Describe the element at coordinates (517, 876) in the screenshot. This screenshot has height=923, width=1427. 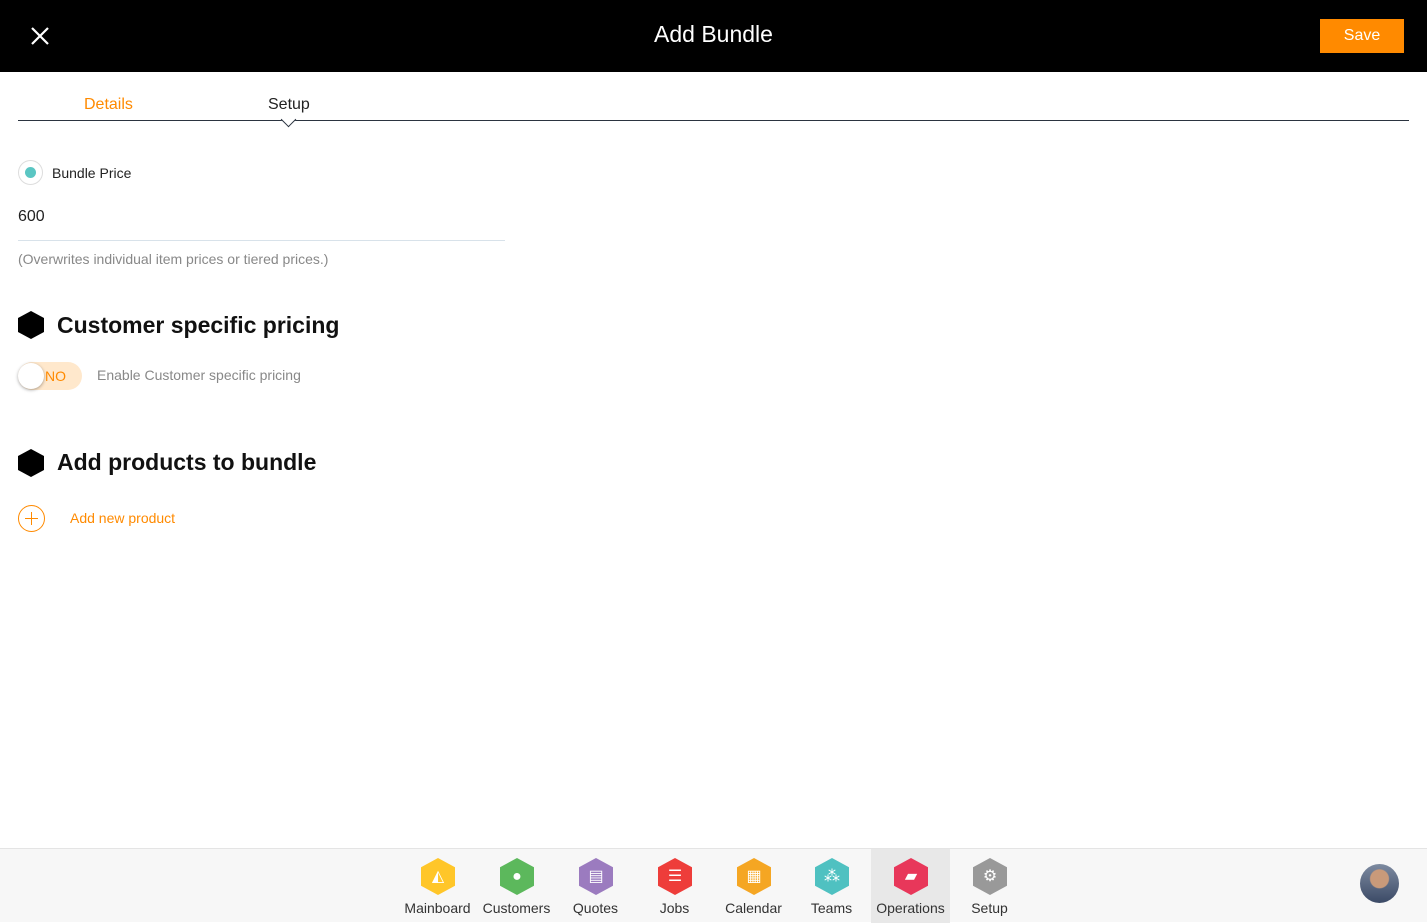
I see `person-icon: ●` at that location.